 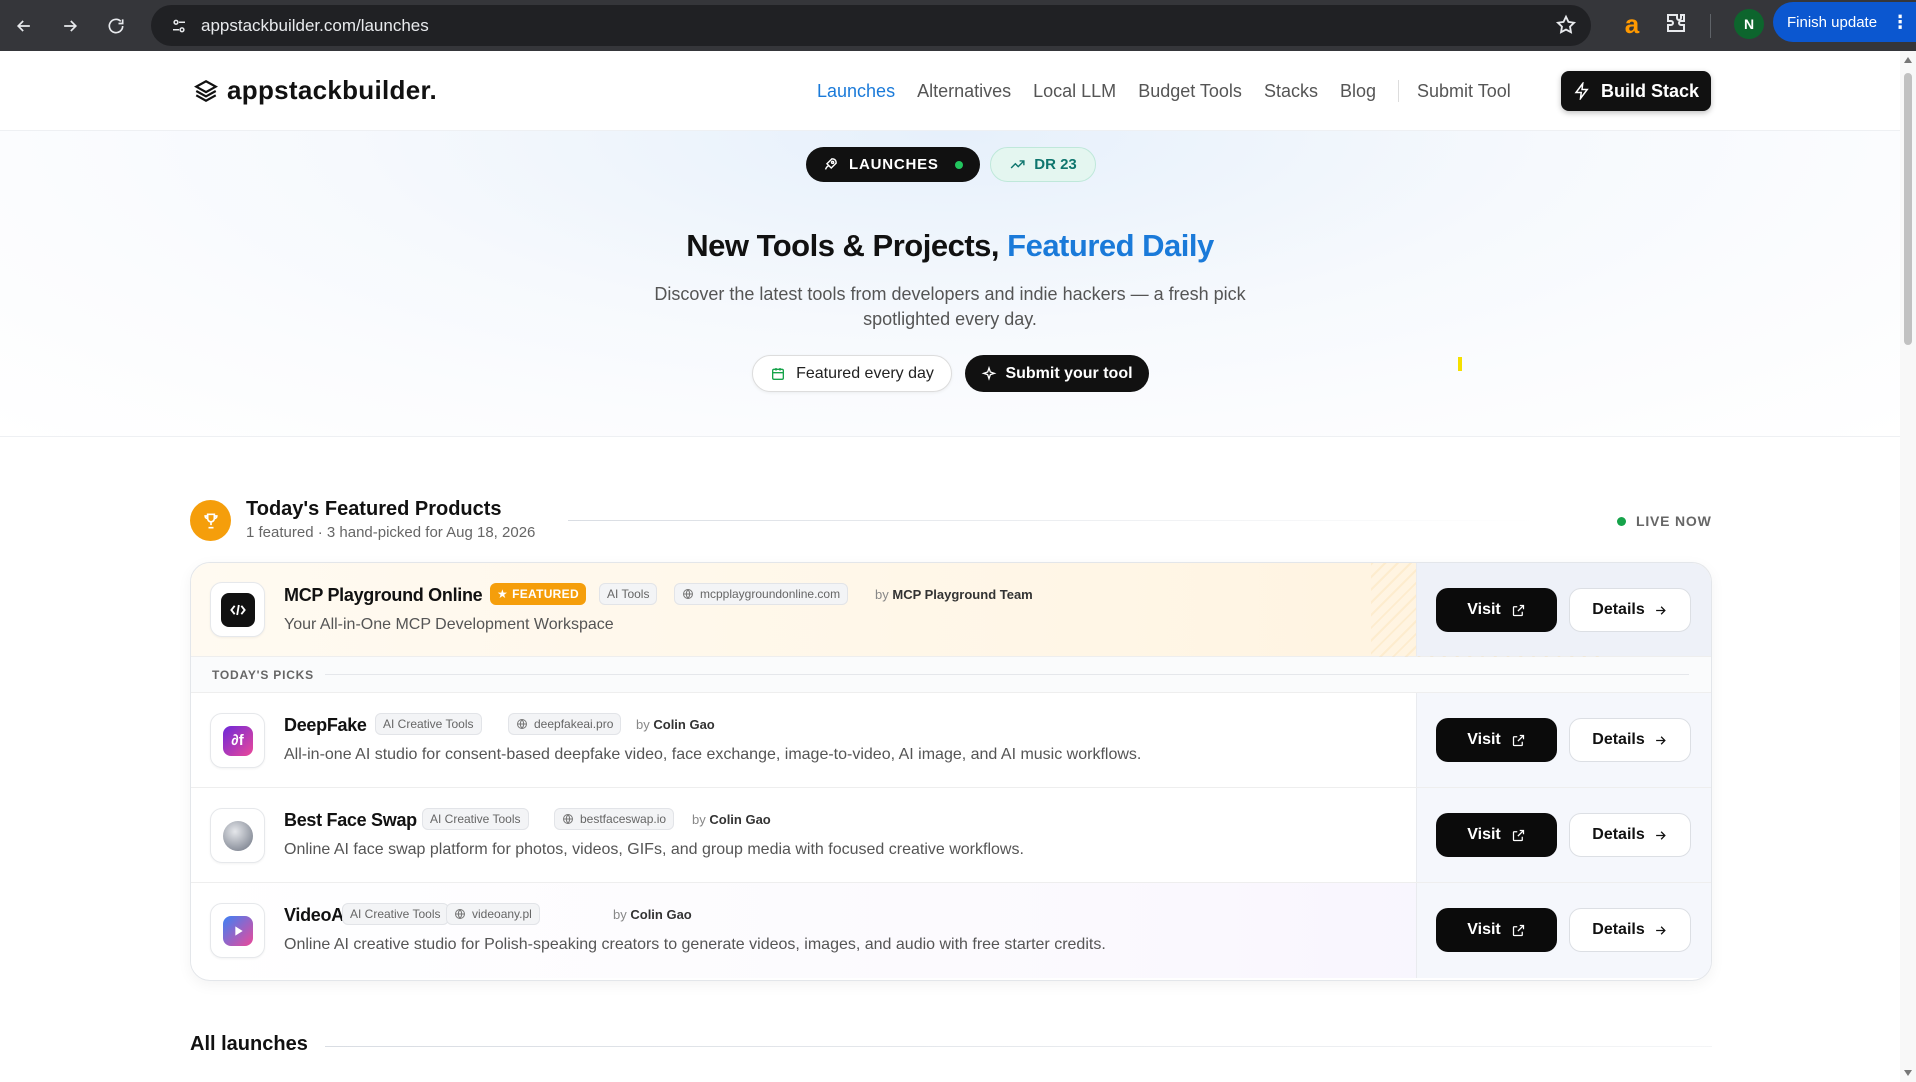 What do you see at coordinates (871, 25) in the screenshot?
I see `address-bar: appstackbuilder.com/launches` at bounding box center [871, 25].